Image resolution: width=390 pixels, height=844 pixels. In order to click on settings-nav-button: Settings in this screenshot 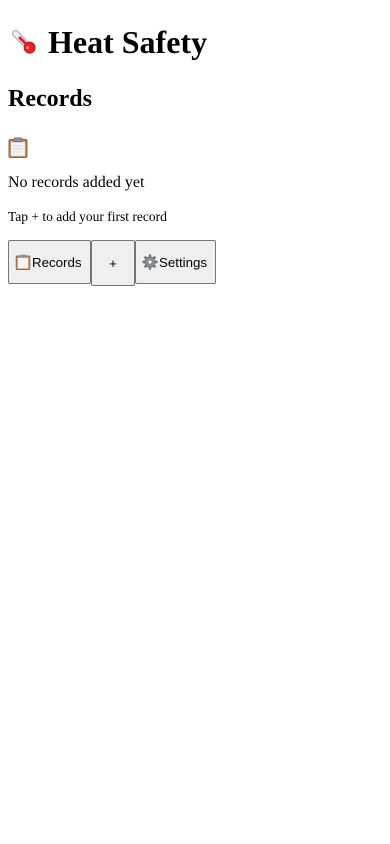, I will do `click(175, 262)`.